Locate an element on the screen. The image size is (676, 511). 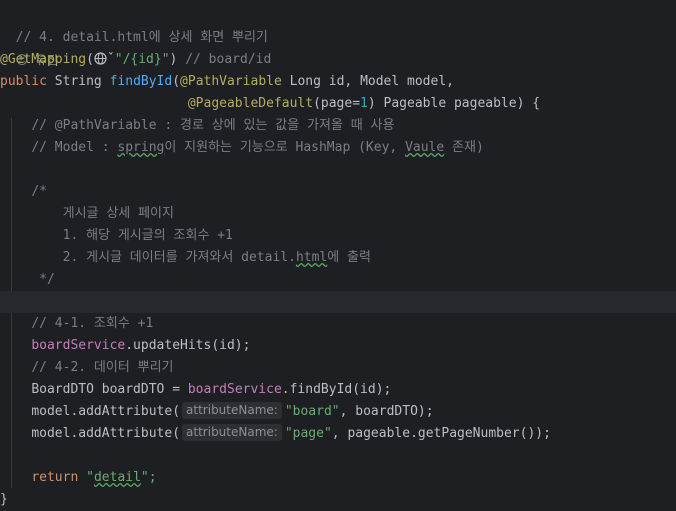
code-line-close: } is located at coordinates (338, 500).